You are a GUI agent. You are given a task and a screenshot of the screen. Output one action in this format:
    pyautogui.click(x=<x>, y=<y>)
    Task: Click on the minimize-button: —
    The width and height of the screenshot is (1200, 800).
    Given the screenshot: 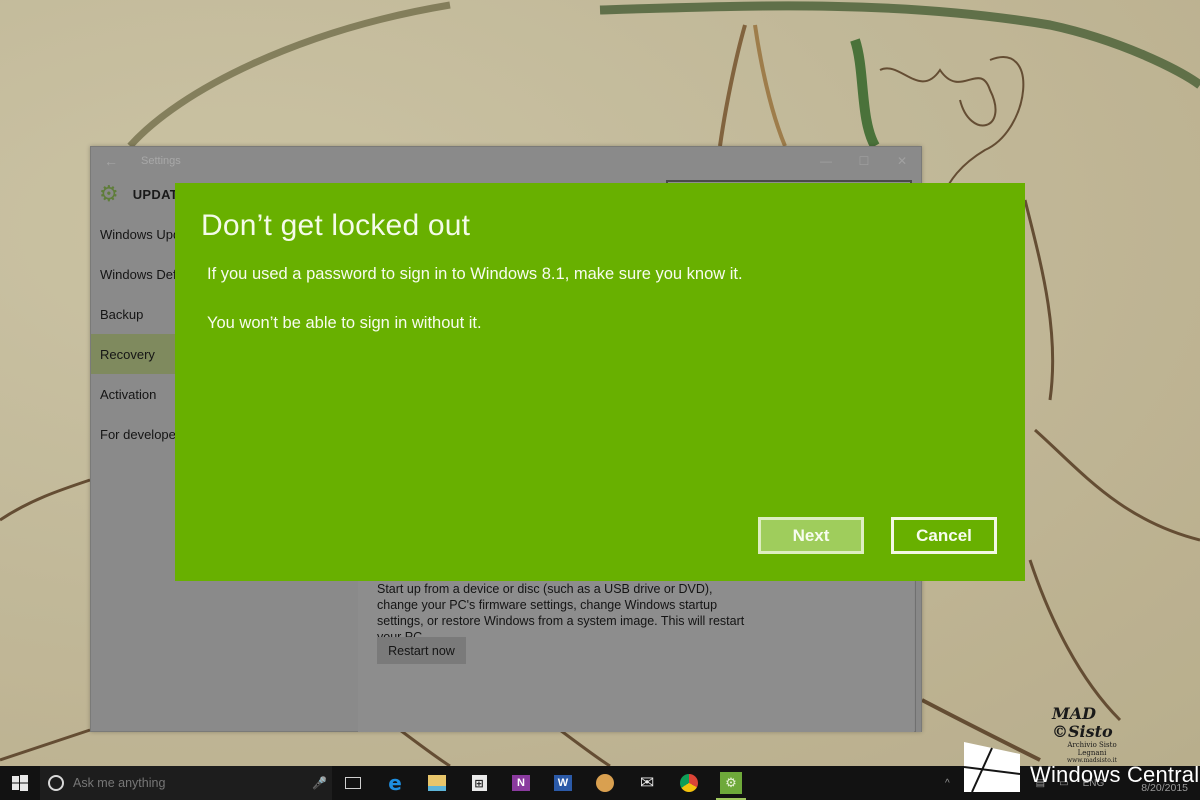 What is the action you would take?
    pyautogui.click(x=826, y=161)
    